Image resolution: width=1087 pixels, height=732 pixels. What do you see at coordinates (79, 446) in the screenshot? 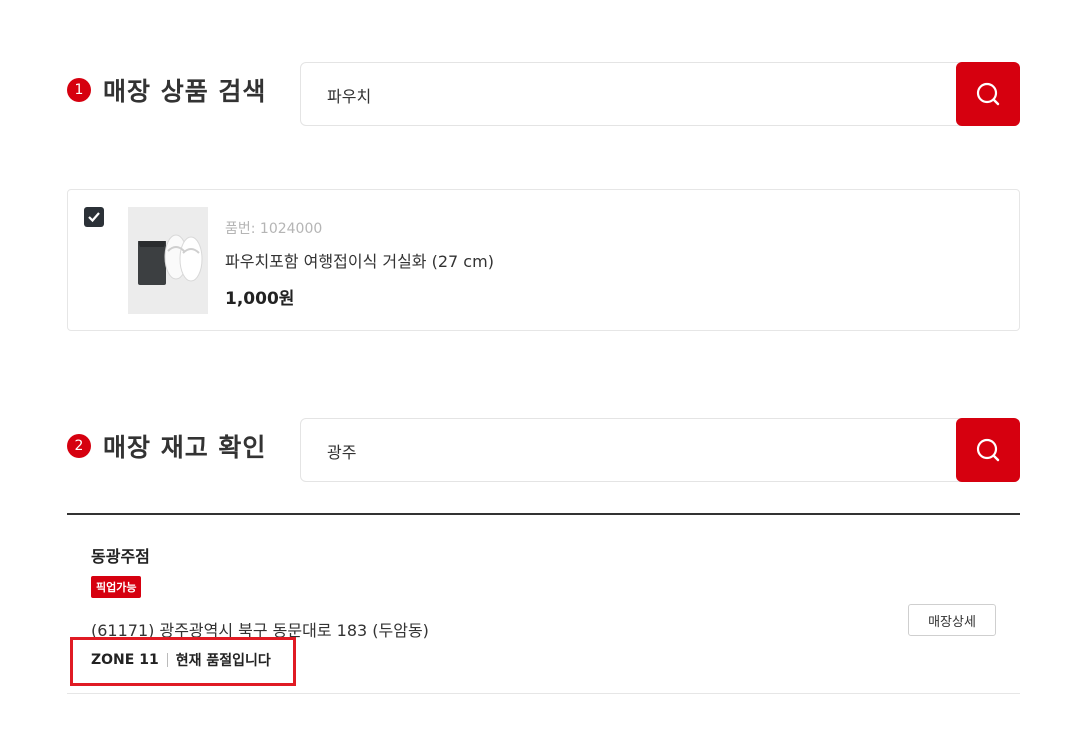
I see `step-number-badge: 2` at bounding box center [79, 446].